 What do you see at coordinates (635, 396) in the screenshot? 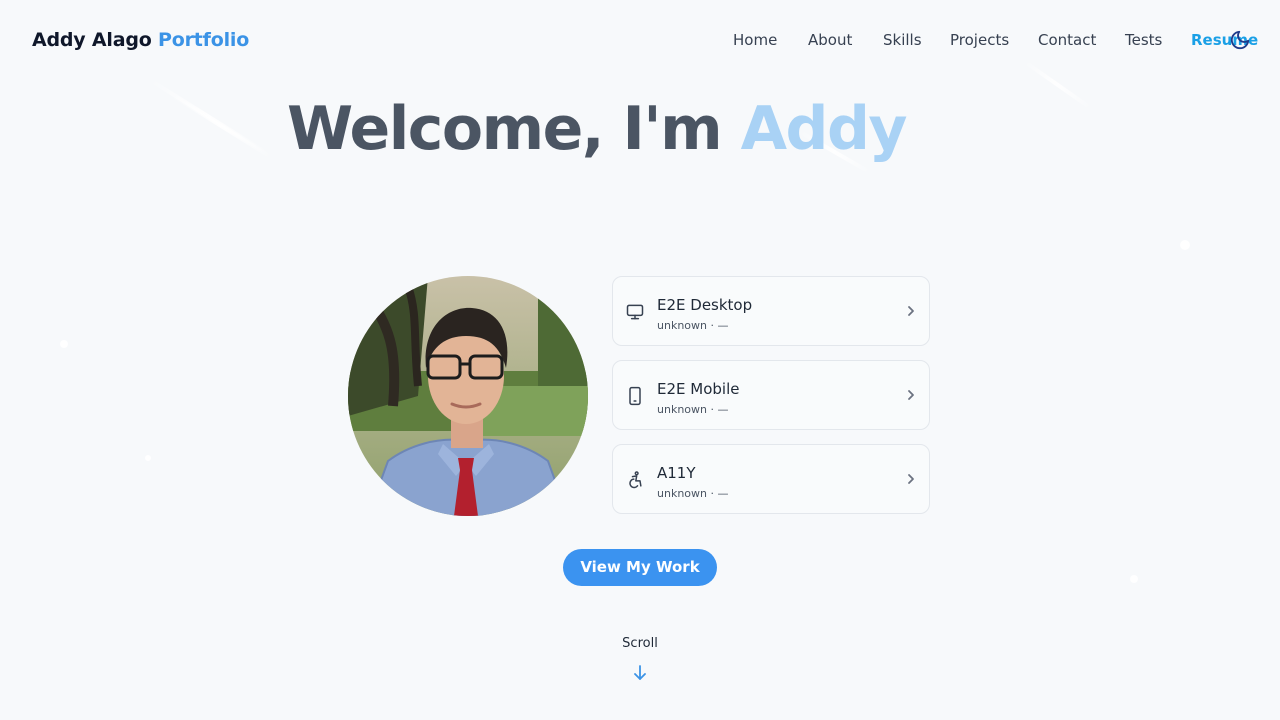
I see `mobile-icon` at bounding box center [635, 396].